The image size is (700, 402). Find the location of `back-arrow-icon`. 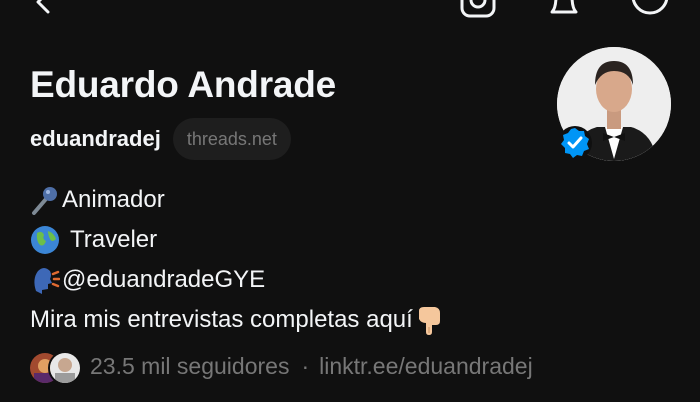

back-arrow-icon is located at coordinates (44, 8).